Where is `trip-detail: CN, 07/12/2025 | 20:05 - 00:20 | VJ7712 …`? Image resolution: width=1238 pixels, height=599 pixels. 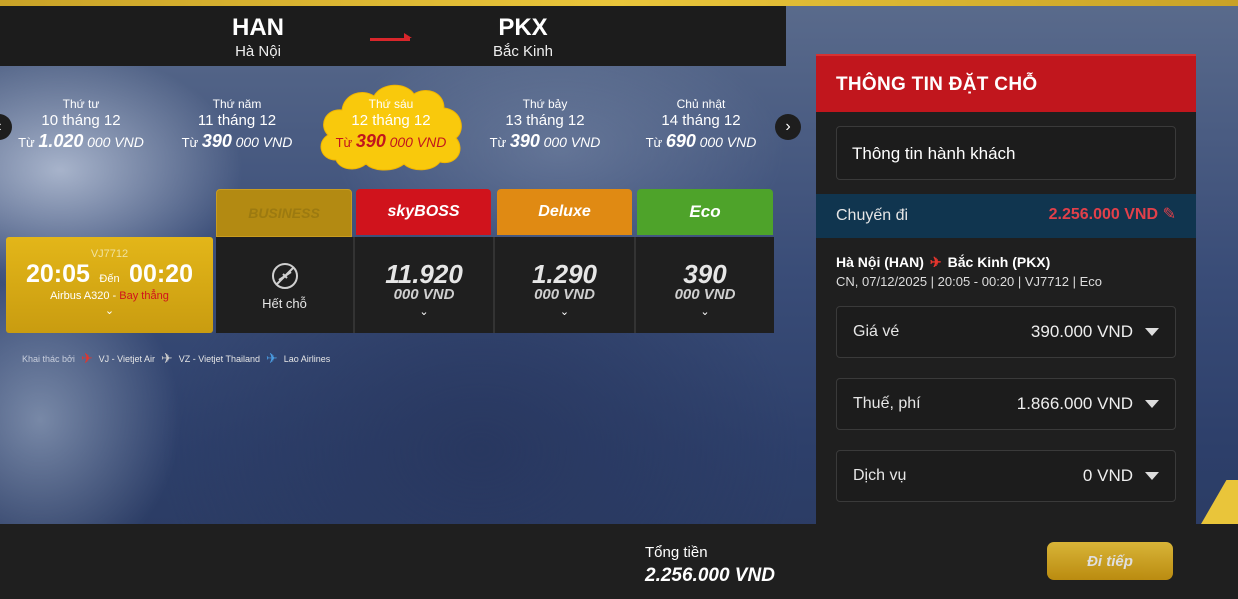
trip-detail: CN, 07/12/2025 | 20:05 - 00:20 | VJ7712 … is located at coordinates (969, 281).